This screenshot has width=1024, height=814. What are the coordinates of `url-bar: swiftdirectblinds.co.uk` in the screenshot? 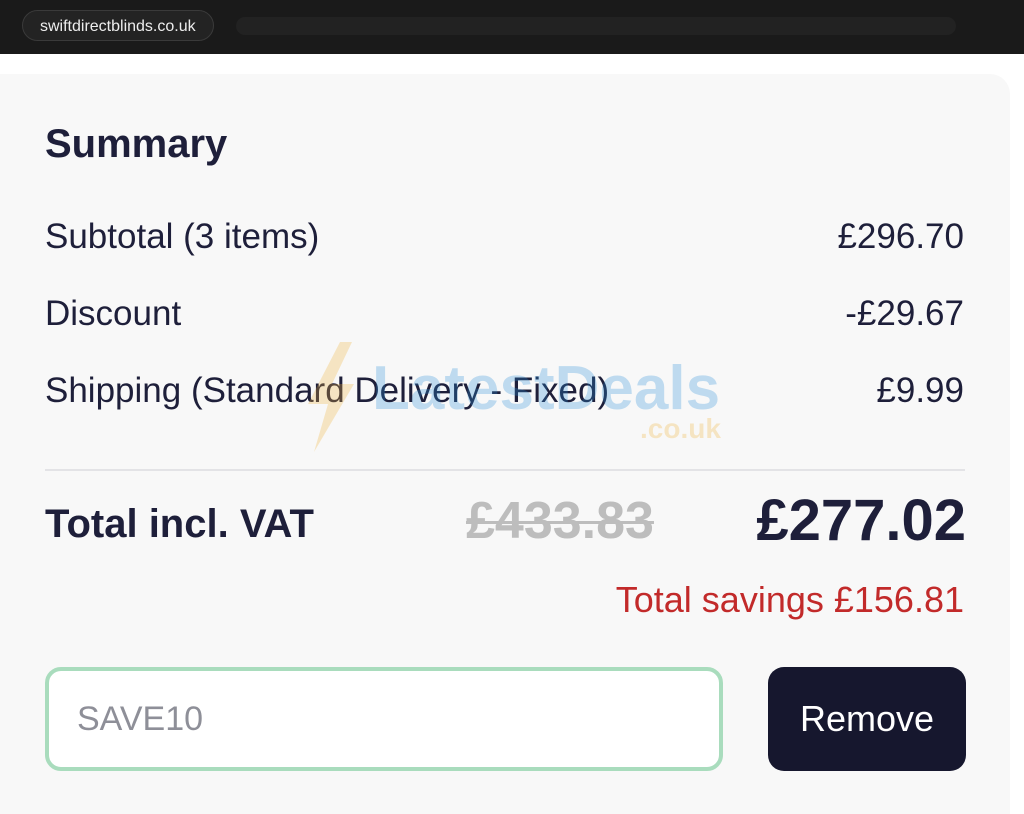 It's located at (118, 25).